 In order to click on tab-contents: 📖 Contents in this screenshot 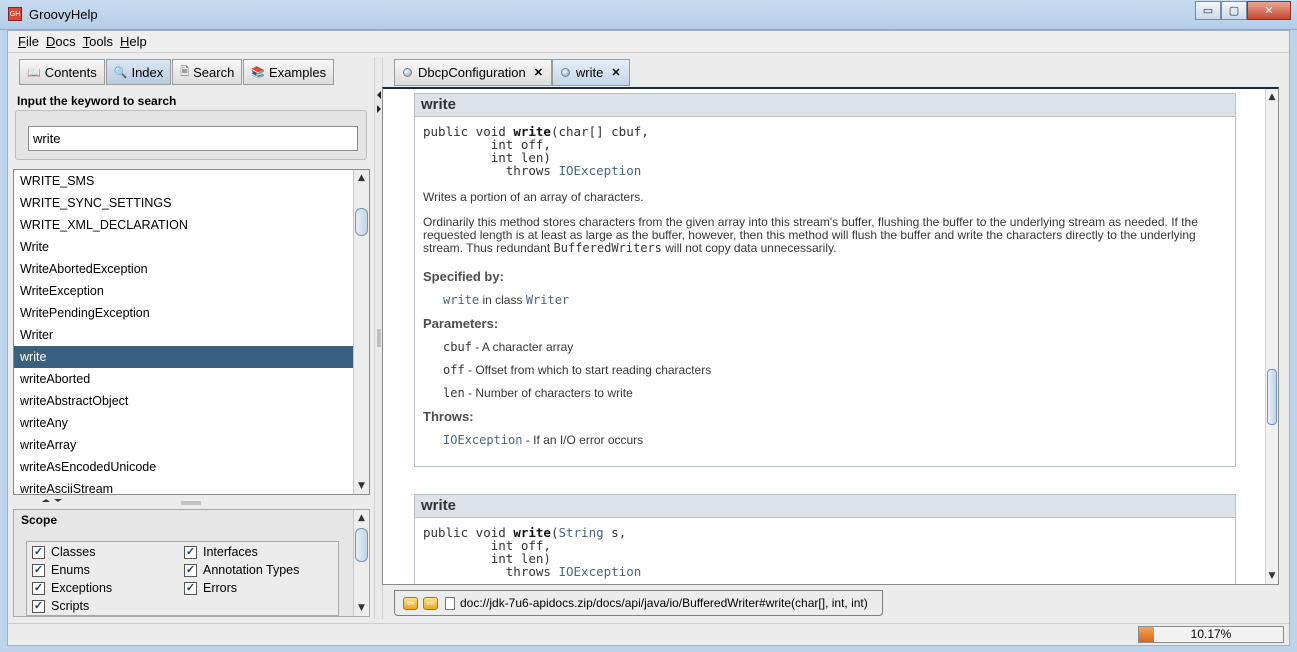, I will do `click(62, 72)`.